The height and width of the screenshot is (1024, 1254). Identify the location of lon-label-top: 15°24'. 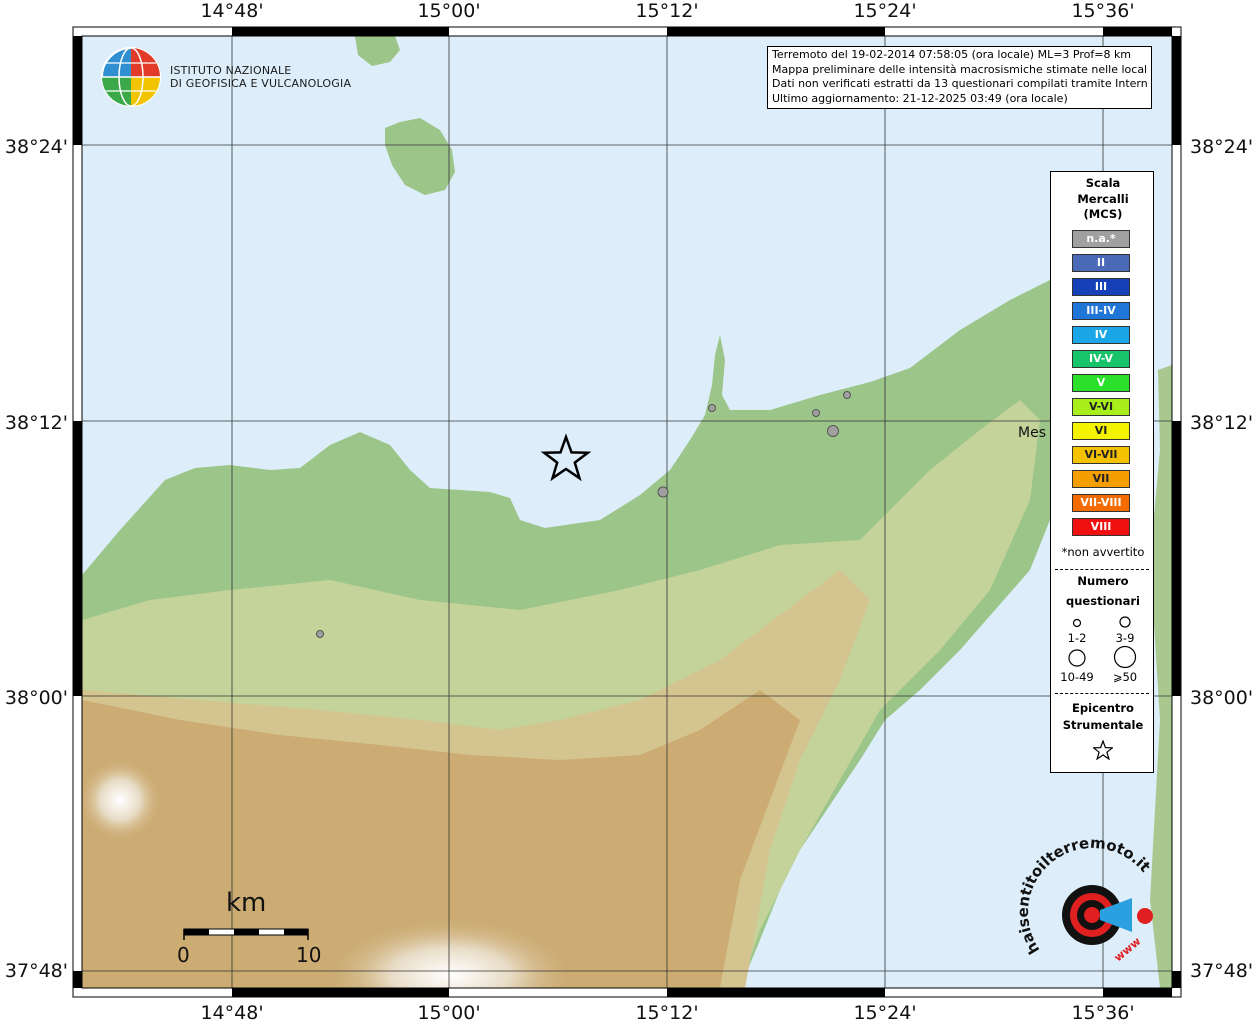
(885, 11).